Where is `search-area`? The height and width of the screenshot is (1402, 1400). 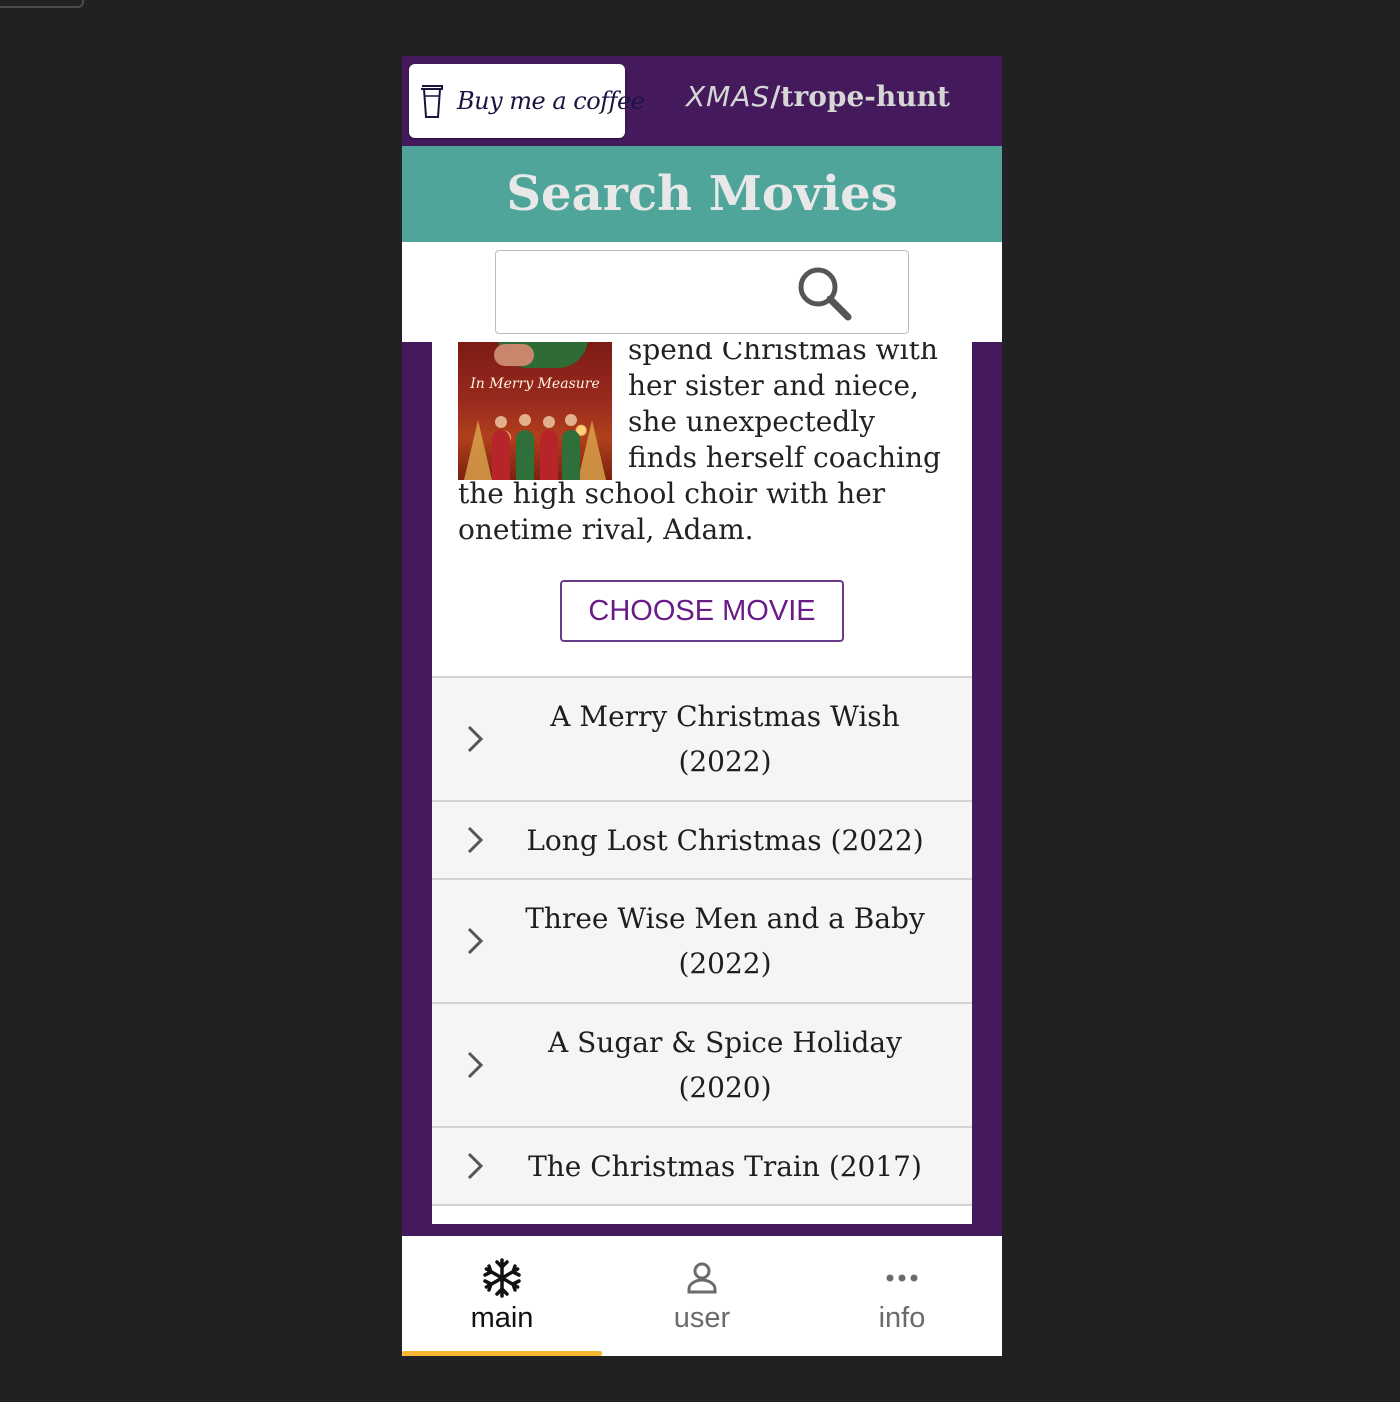 search-area is located at coordinates (702, 292).